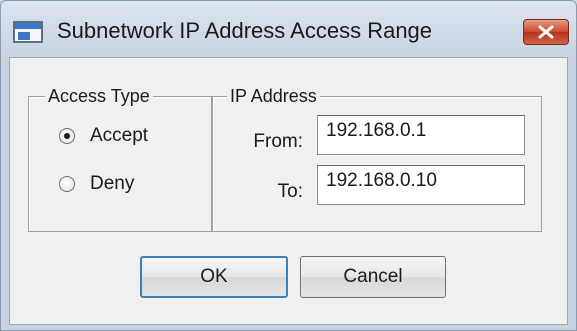 Image resolution: width=577 pixels, height=331 pixels. I want to click on deny-radio-option: Deny, so click(96, 184).